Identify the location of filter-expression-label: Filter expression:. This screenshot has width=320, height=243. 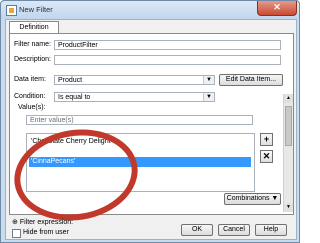
(46, 222).